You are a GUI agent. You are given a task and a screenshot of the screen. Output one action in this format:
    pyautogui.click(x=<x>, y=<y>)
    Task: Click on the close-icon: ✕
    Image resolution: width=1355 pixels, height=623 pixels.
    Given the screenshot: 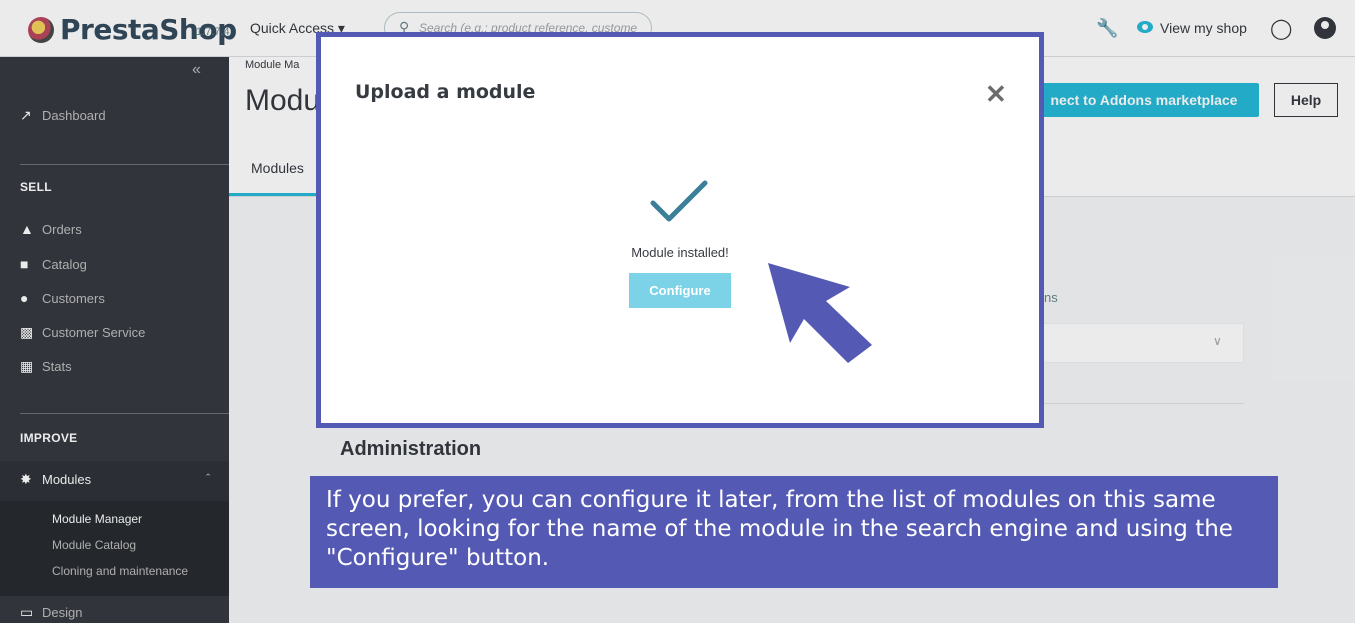 What is the action you would take?
    pyautogui.click(x=996, y=94)
    